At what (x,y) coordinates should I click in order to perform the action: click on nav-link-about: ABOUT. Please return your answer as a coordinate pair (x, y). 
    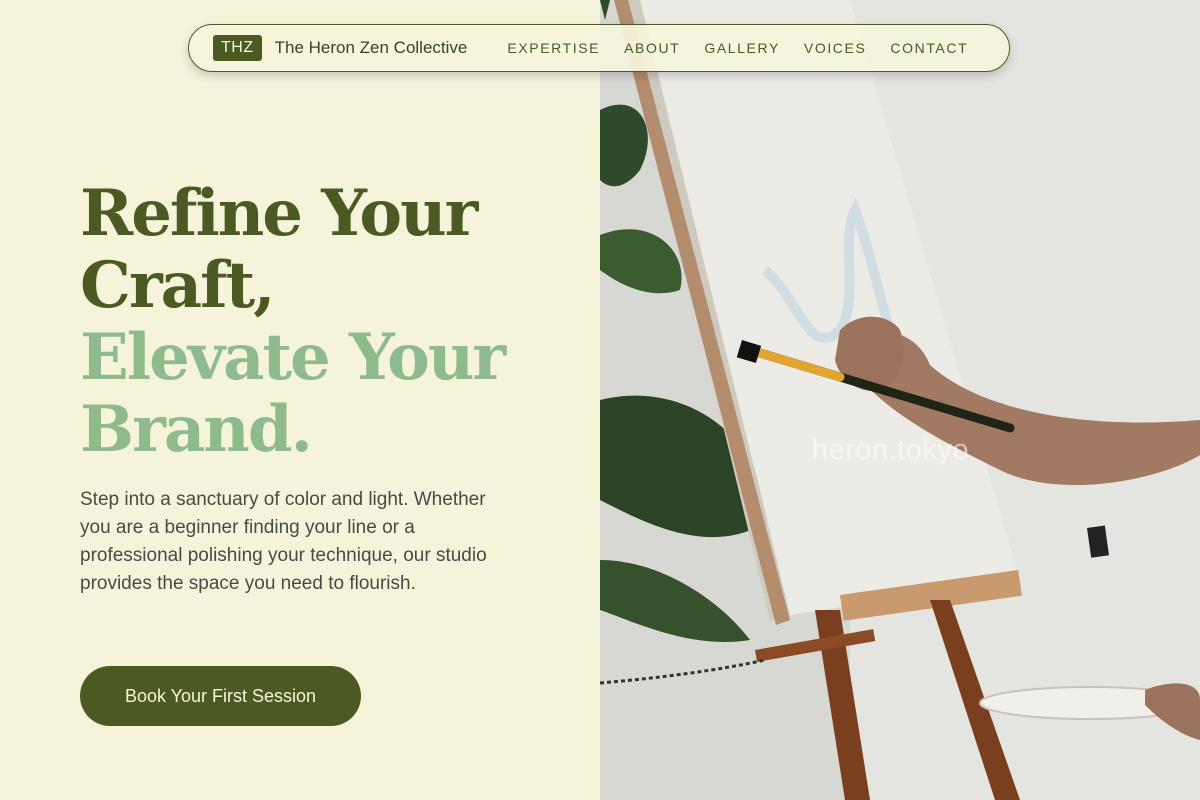
    Looking at the image, I should click on (652, 48).